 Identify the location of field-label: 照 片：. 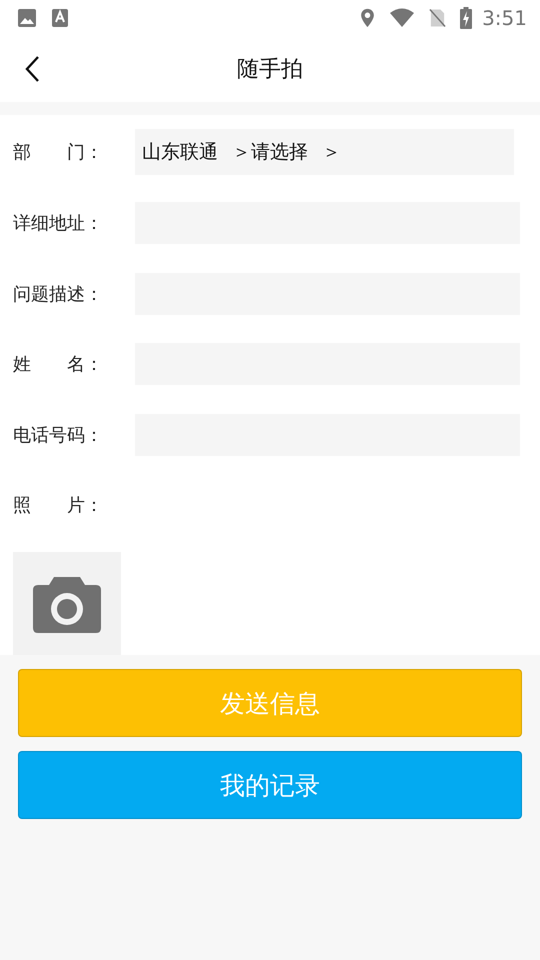
(58, 506).